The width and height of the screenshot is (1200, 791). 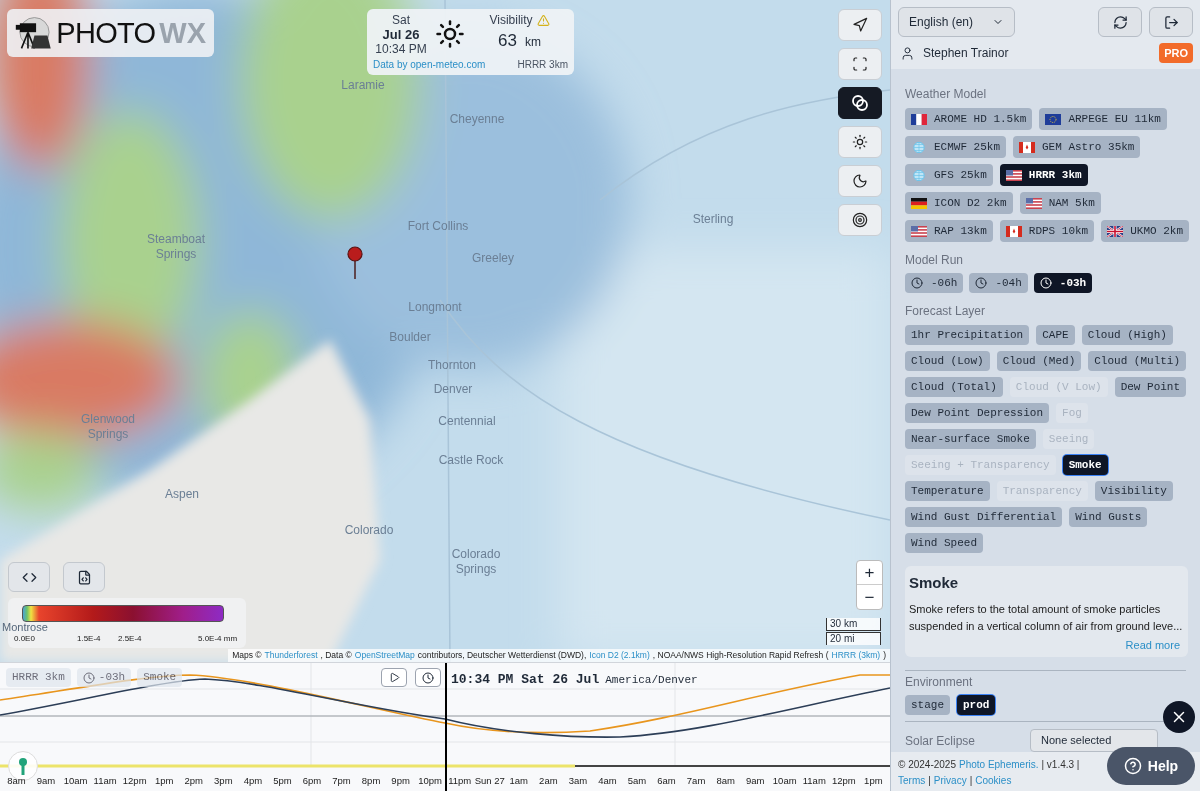 I want to click on map-control-button, so click(x=860, y=103).